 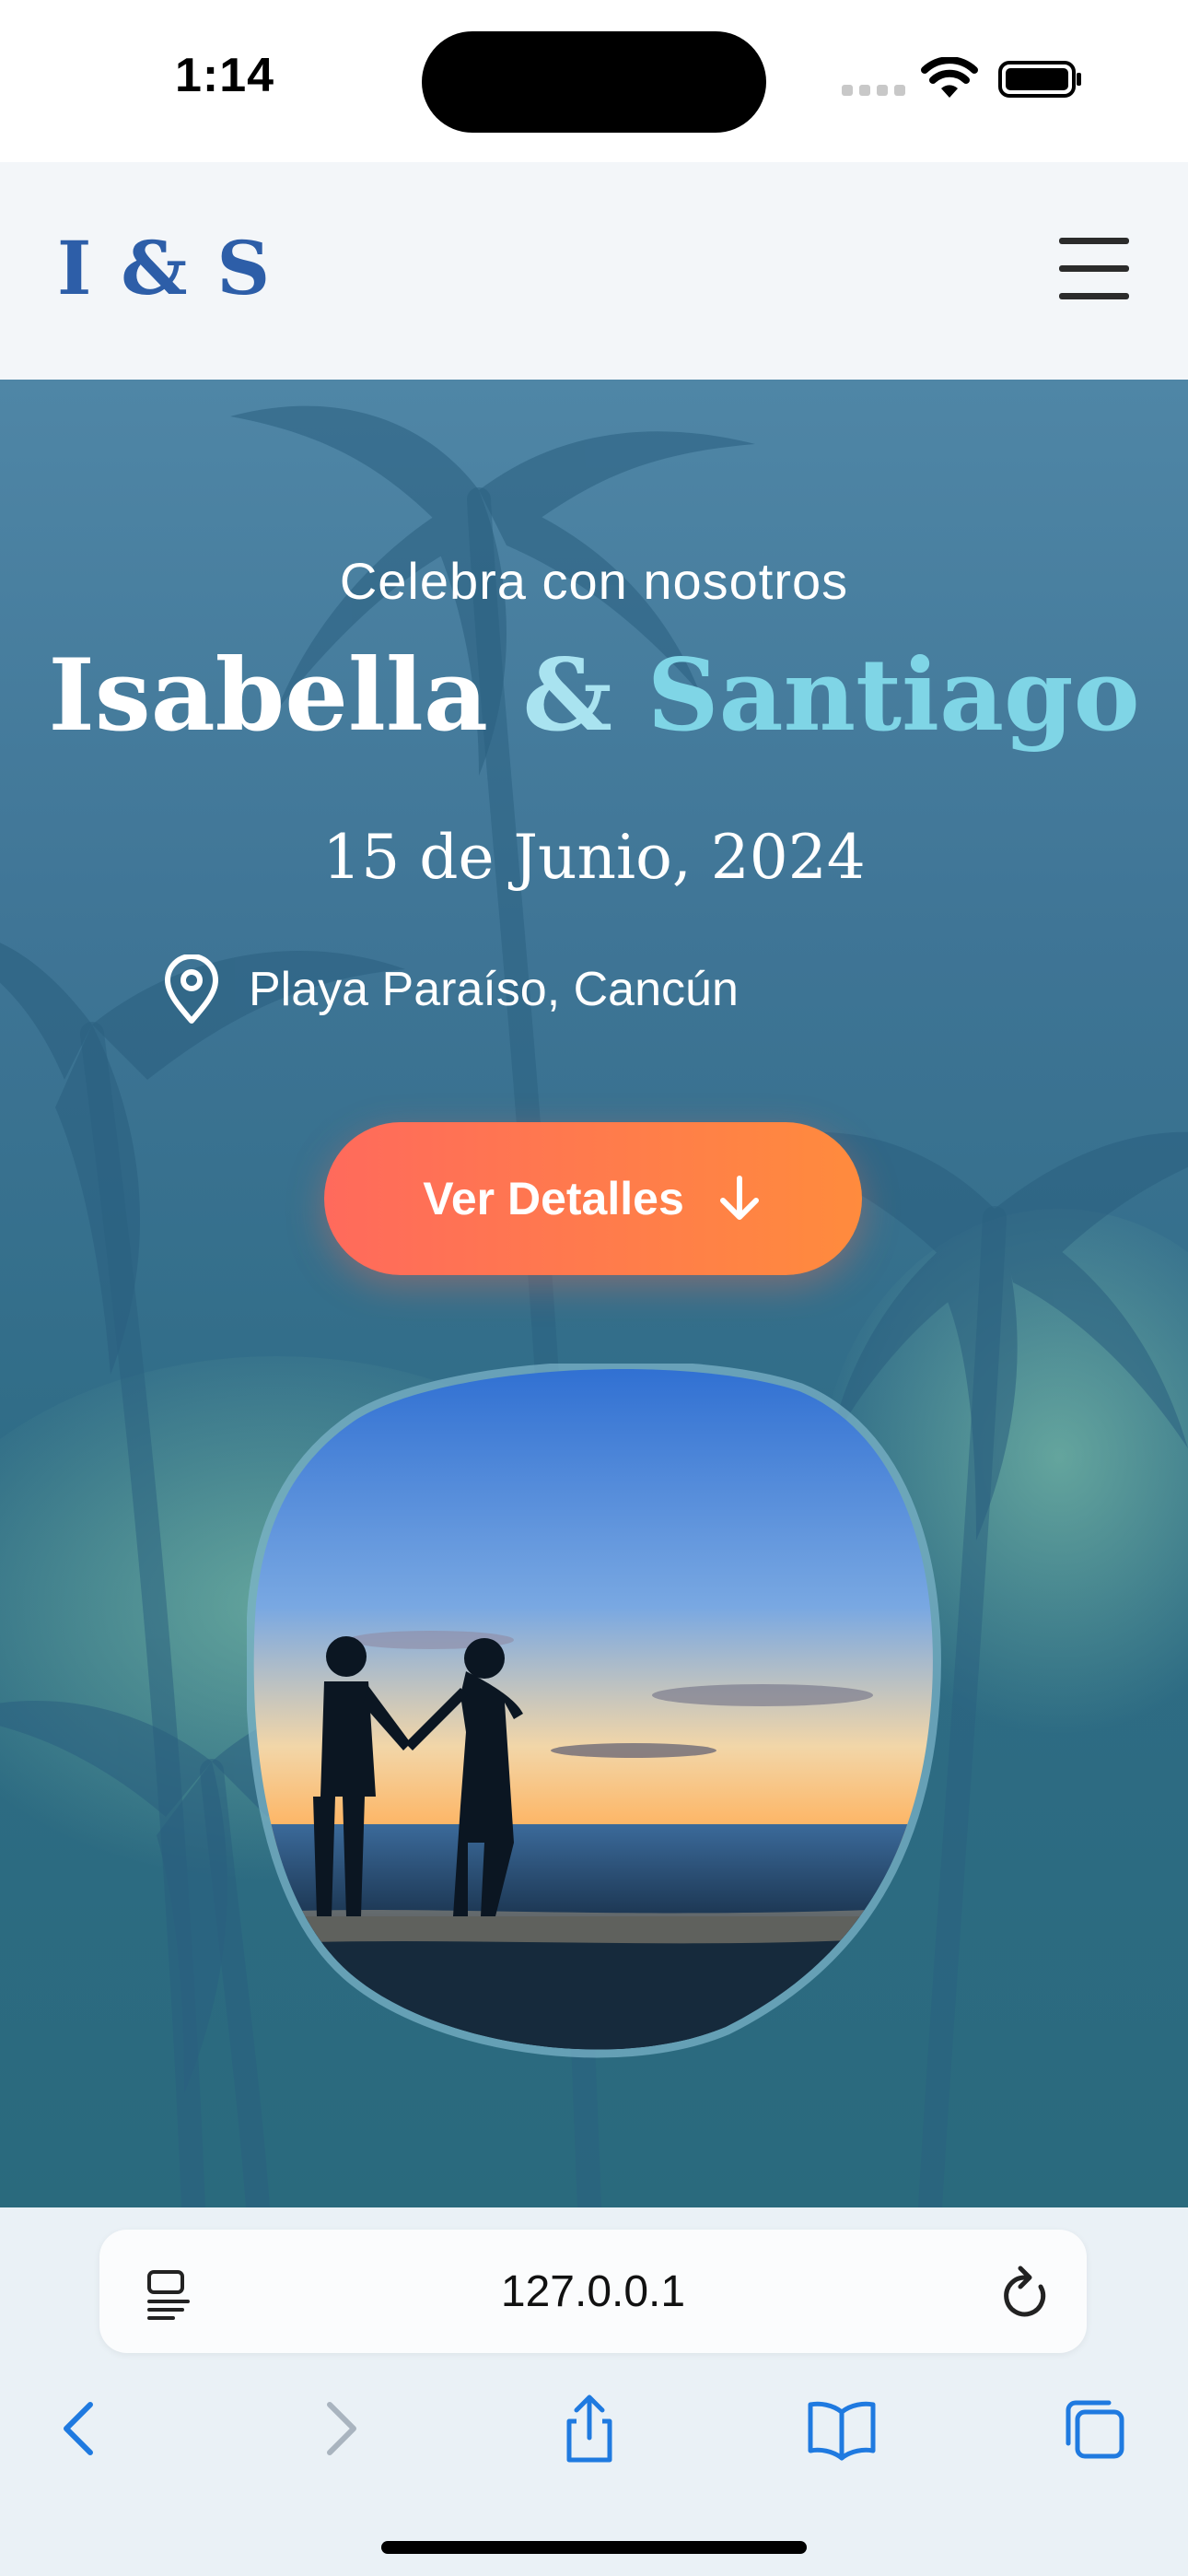 I want to click on back-icon, so click(x=81, y=2428).